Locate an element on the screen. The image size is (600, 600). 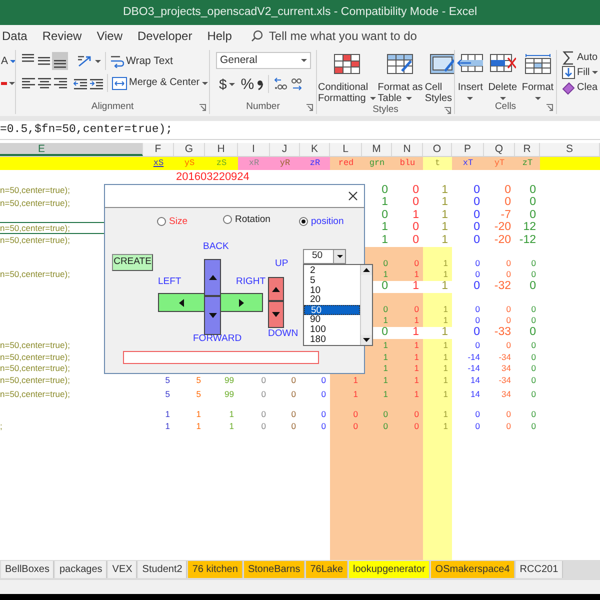
text-field is located at coordinates (221, 357).